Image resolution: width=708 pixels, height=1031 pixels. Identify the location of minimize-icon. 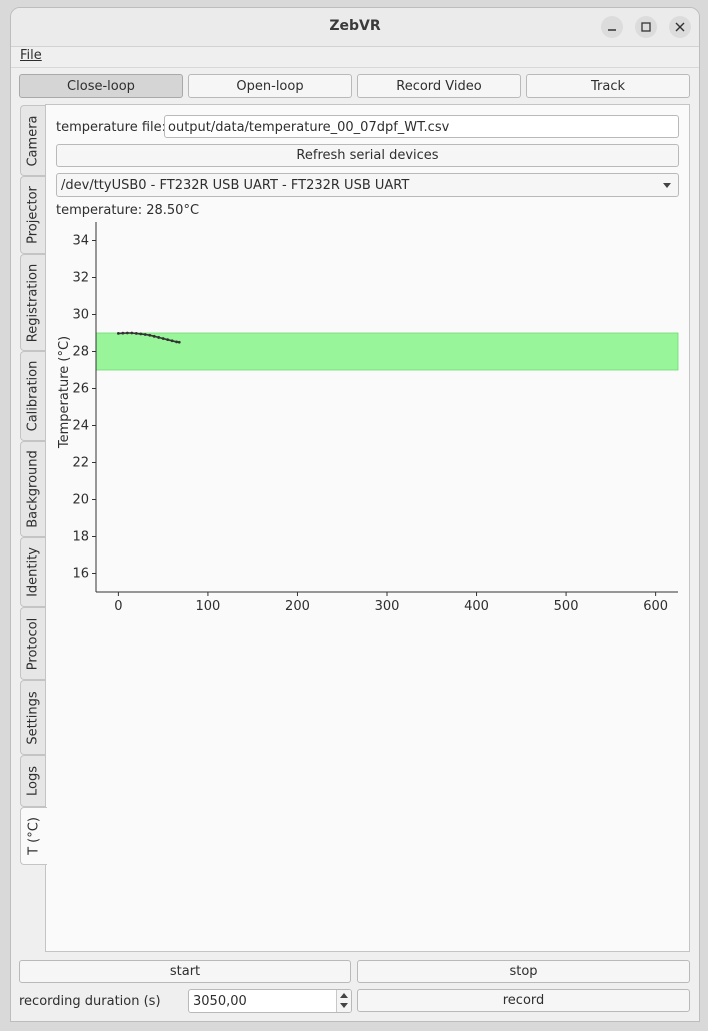
(612, 30).